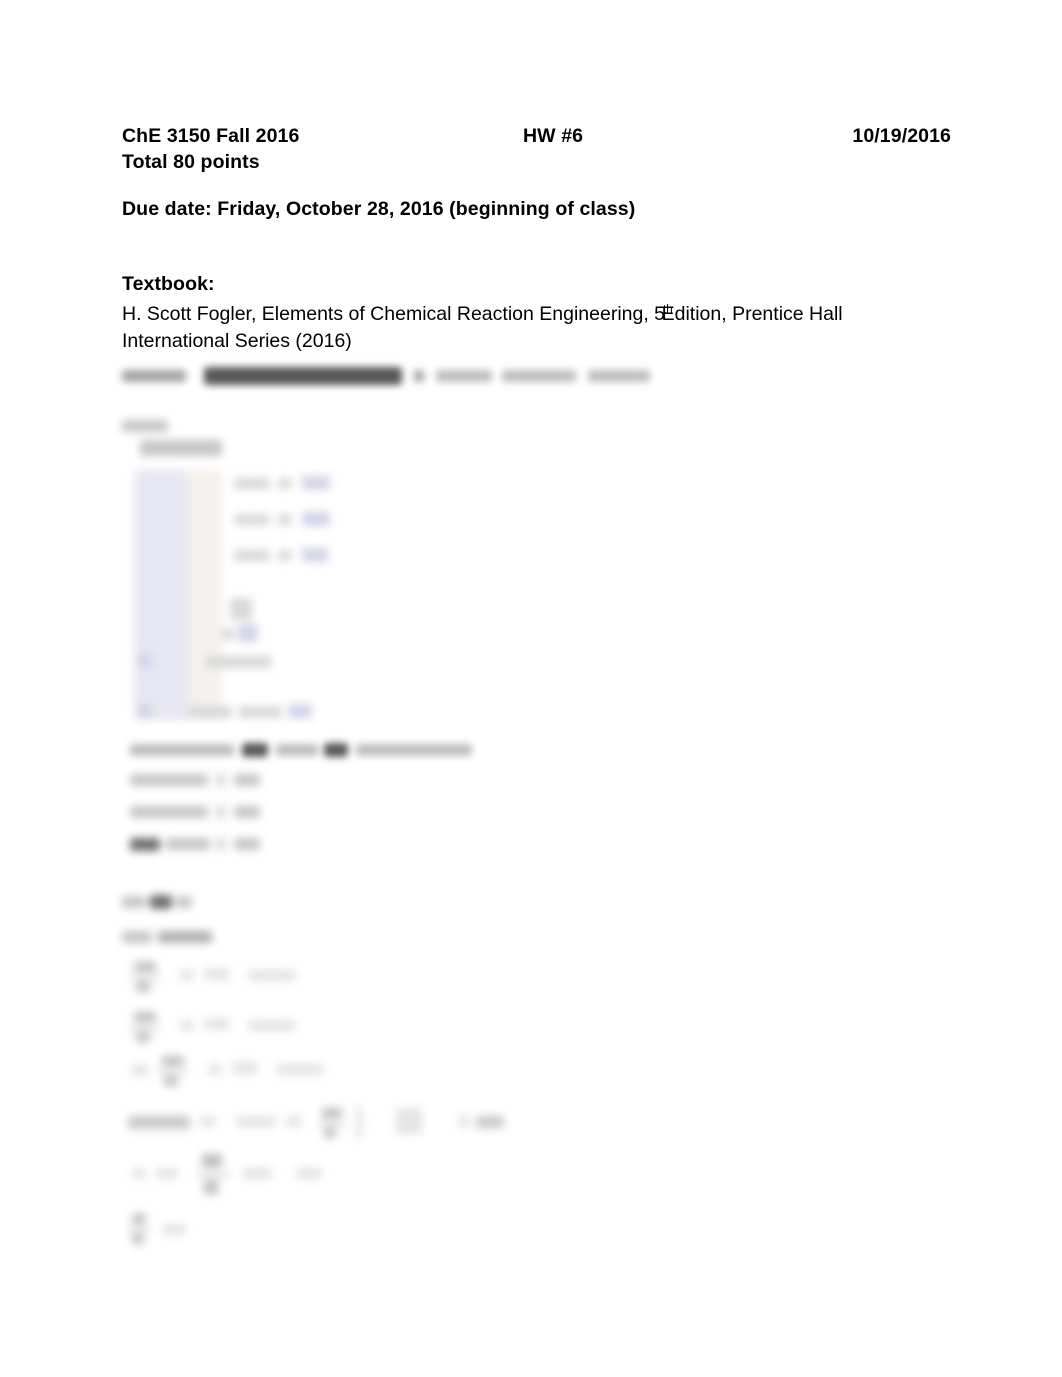 The image size is (1062, 1377). What do you see at coordinates (291, 586) in the screenshot?
I see `obscured-data-table` at bounding box center [291, 586].